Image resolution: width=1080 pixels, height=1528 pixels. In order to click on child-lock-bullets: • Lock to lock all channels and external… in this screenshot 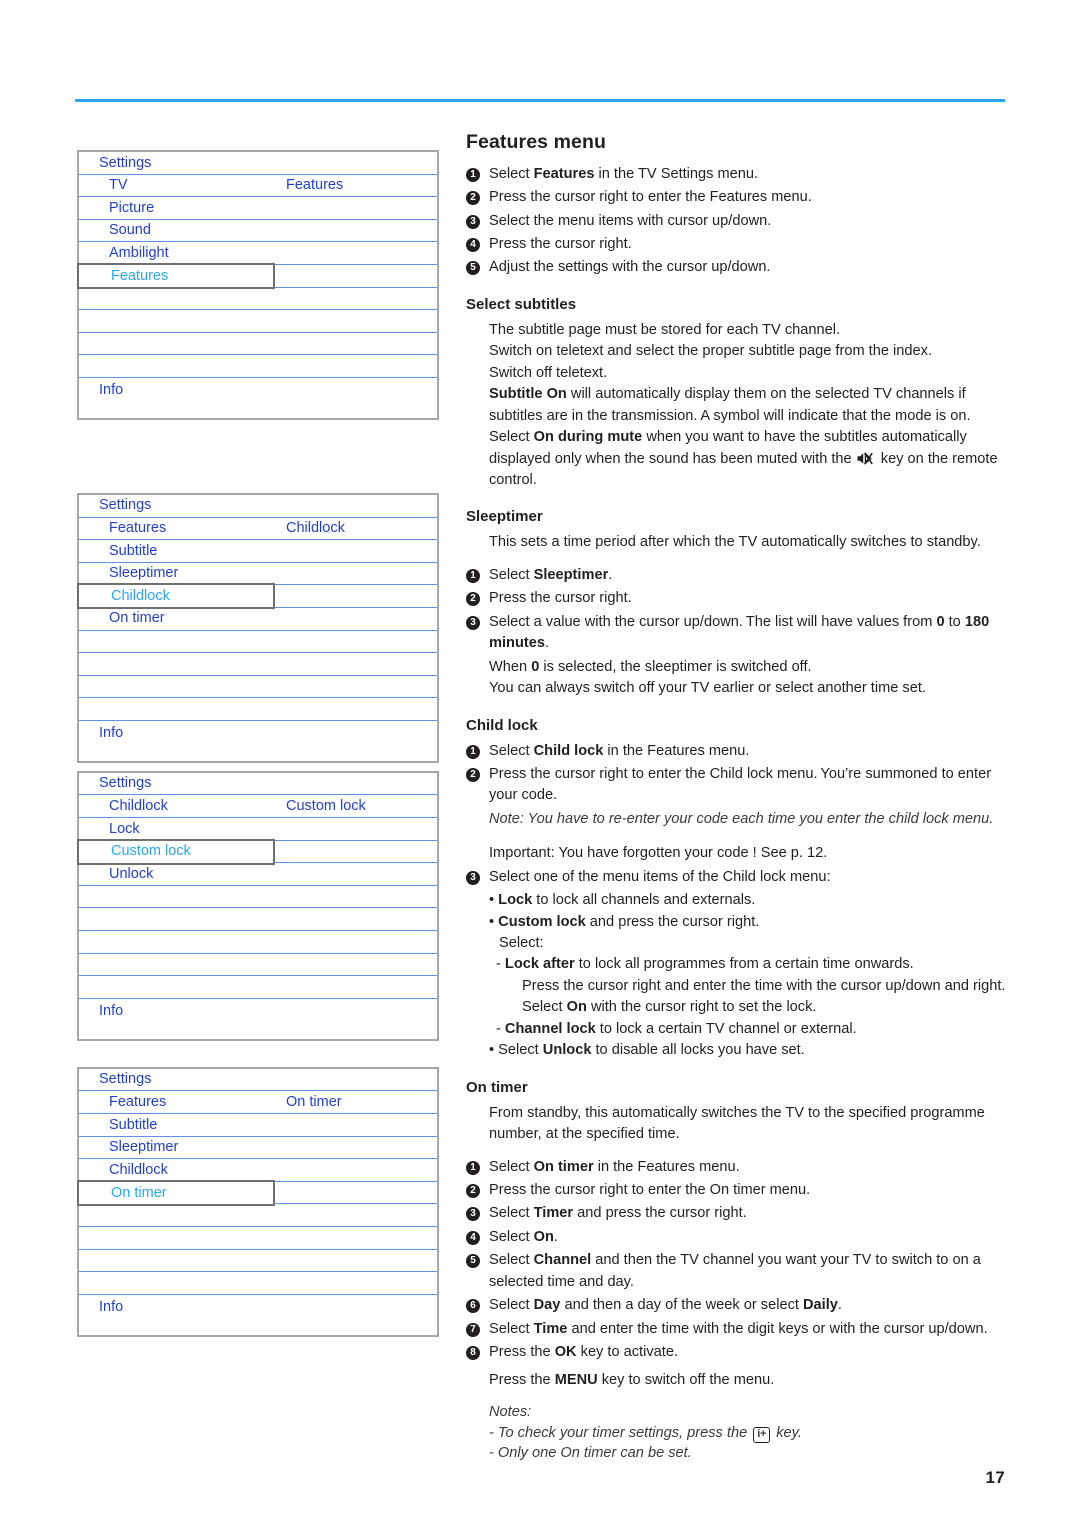, I will do `click(750, 976)`.